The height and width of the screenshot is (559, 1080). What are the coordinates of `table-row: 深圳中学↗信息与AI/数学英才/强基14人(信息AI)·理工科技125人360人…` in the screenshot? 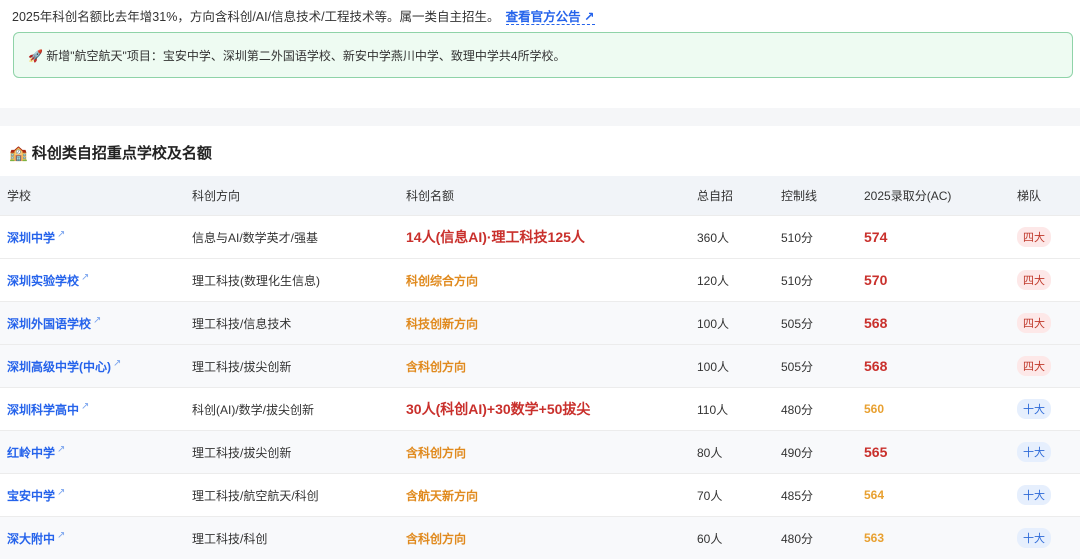 It's located at (540, 237).